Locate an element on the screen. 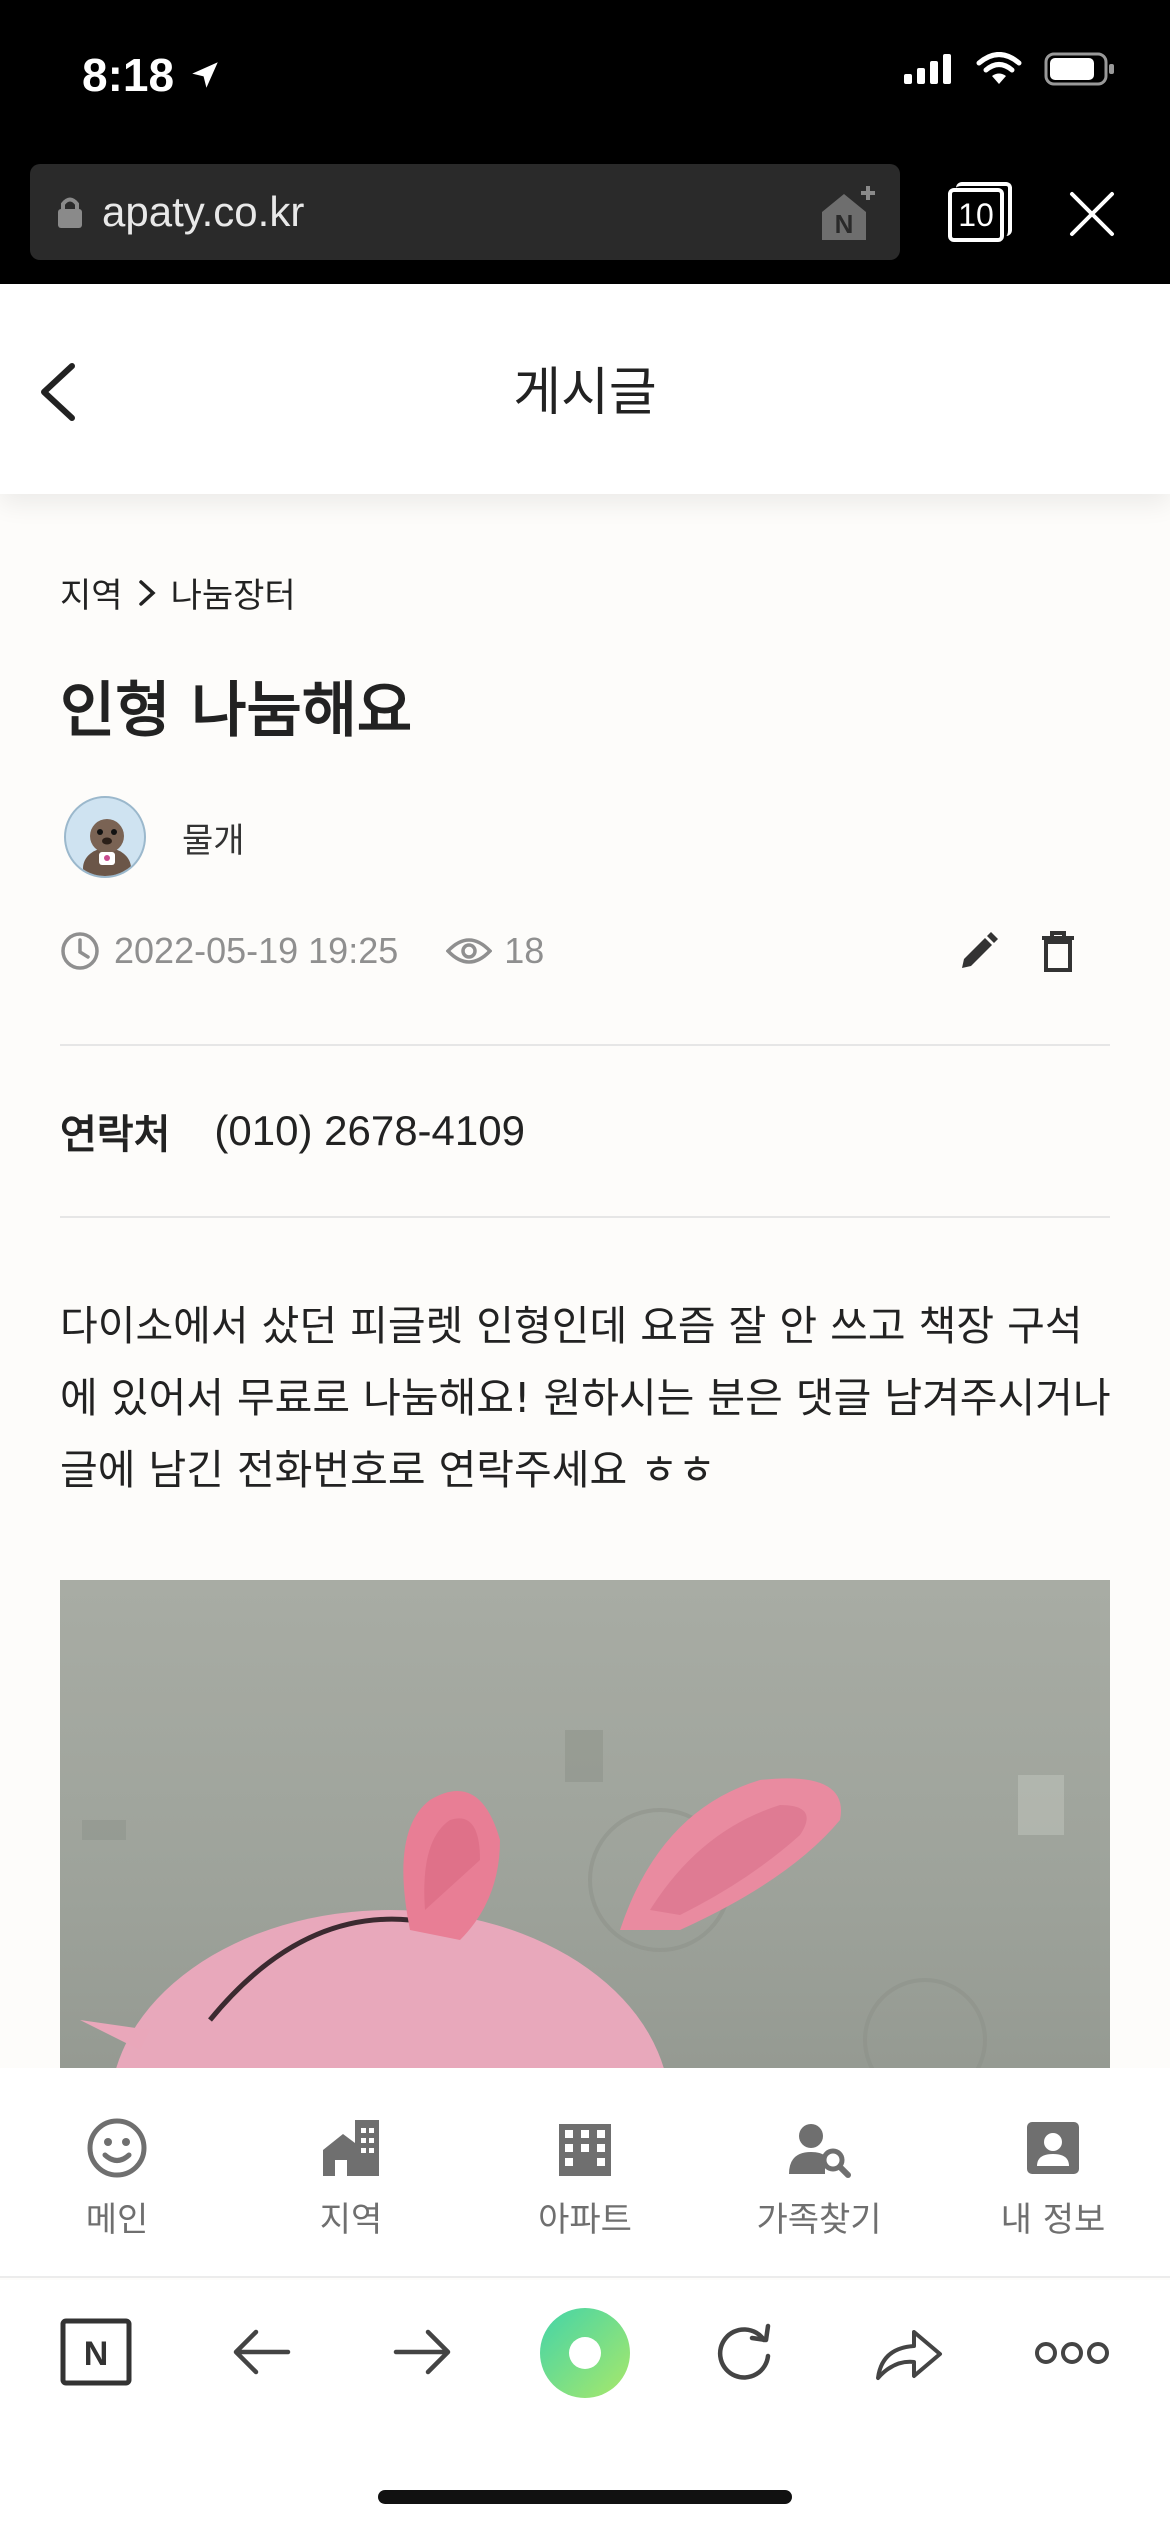 The width and height of the screenshot is (1170, 2532). clock-icon is located at coordinates (80, 951).